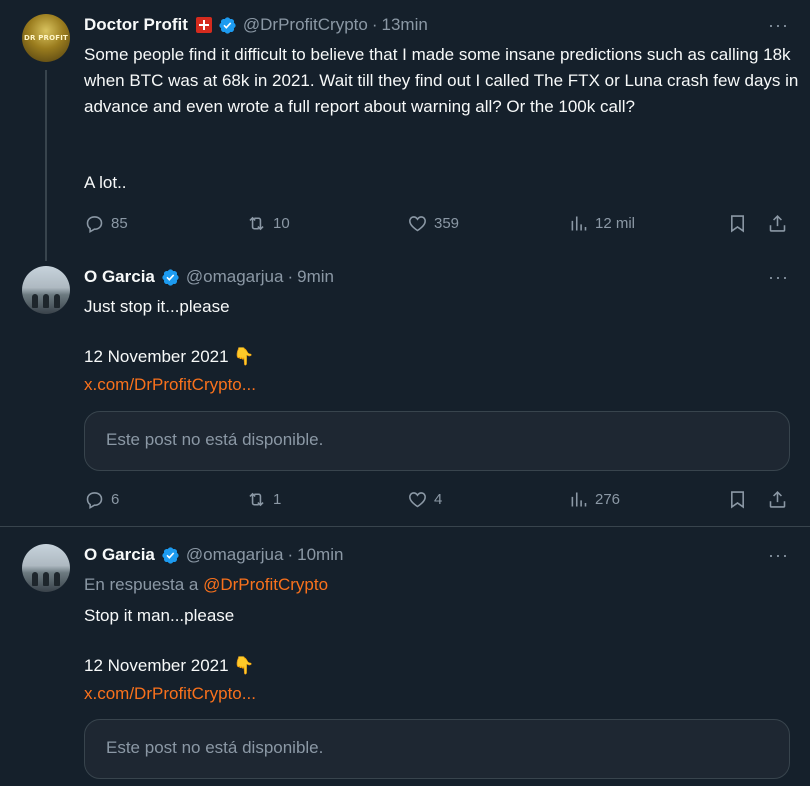  I want to click on reply-to-handle: @DrProfitCrypto, so click(265, 584).